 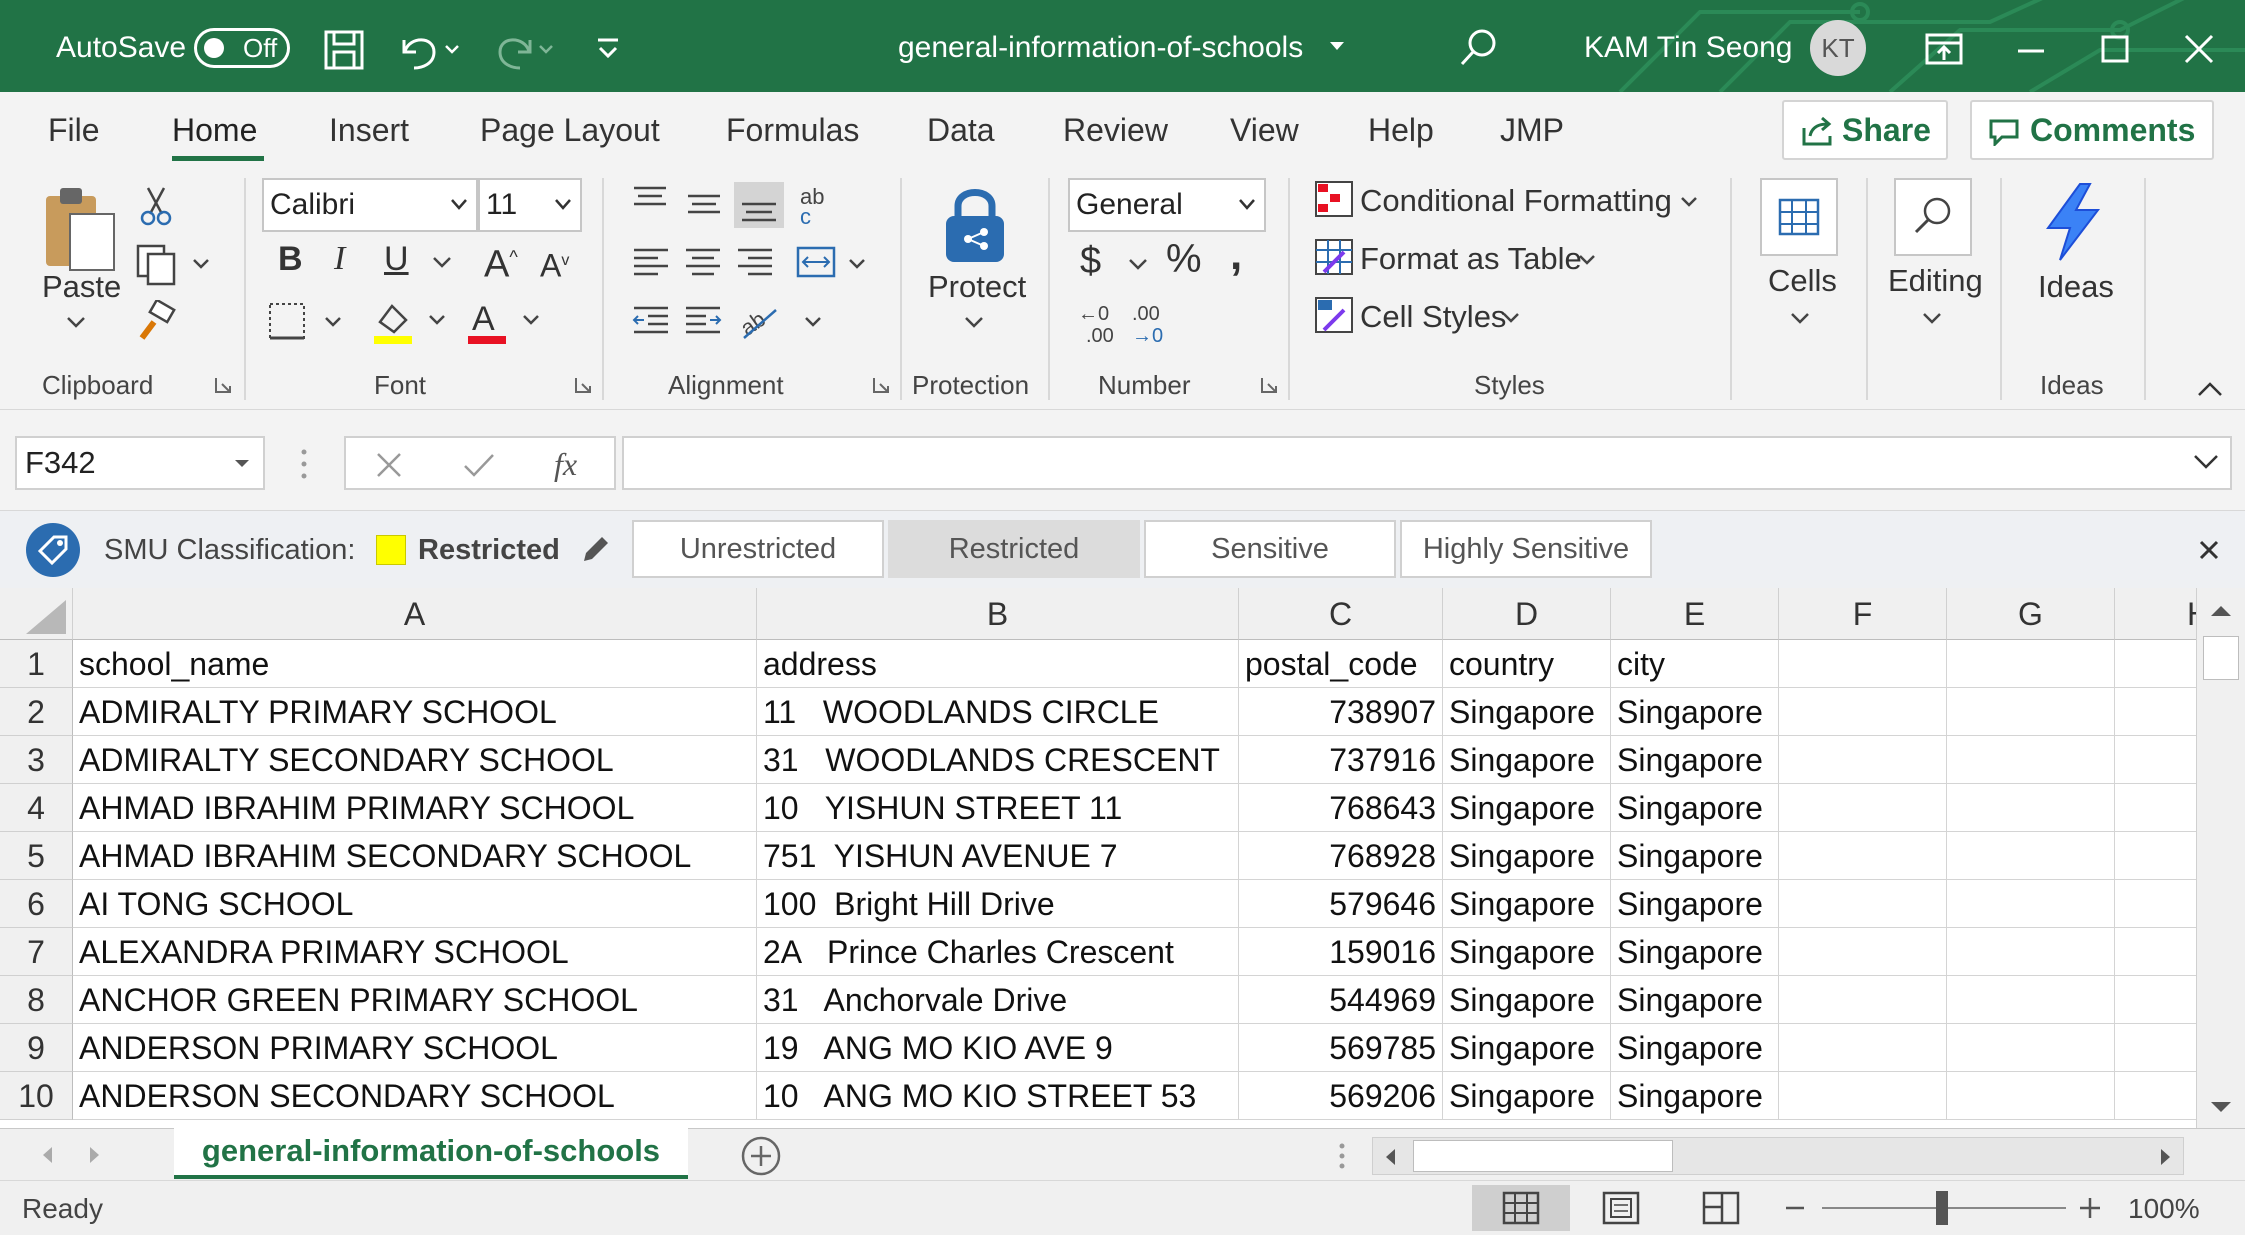 I want to click on customize-toolbar-icon, so click(x=608, y=50).